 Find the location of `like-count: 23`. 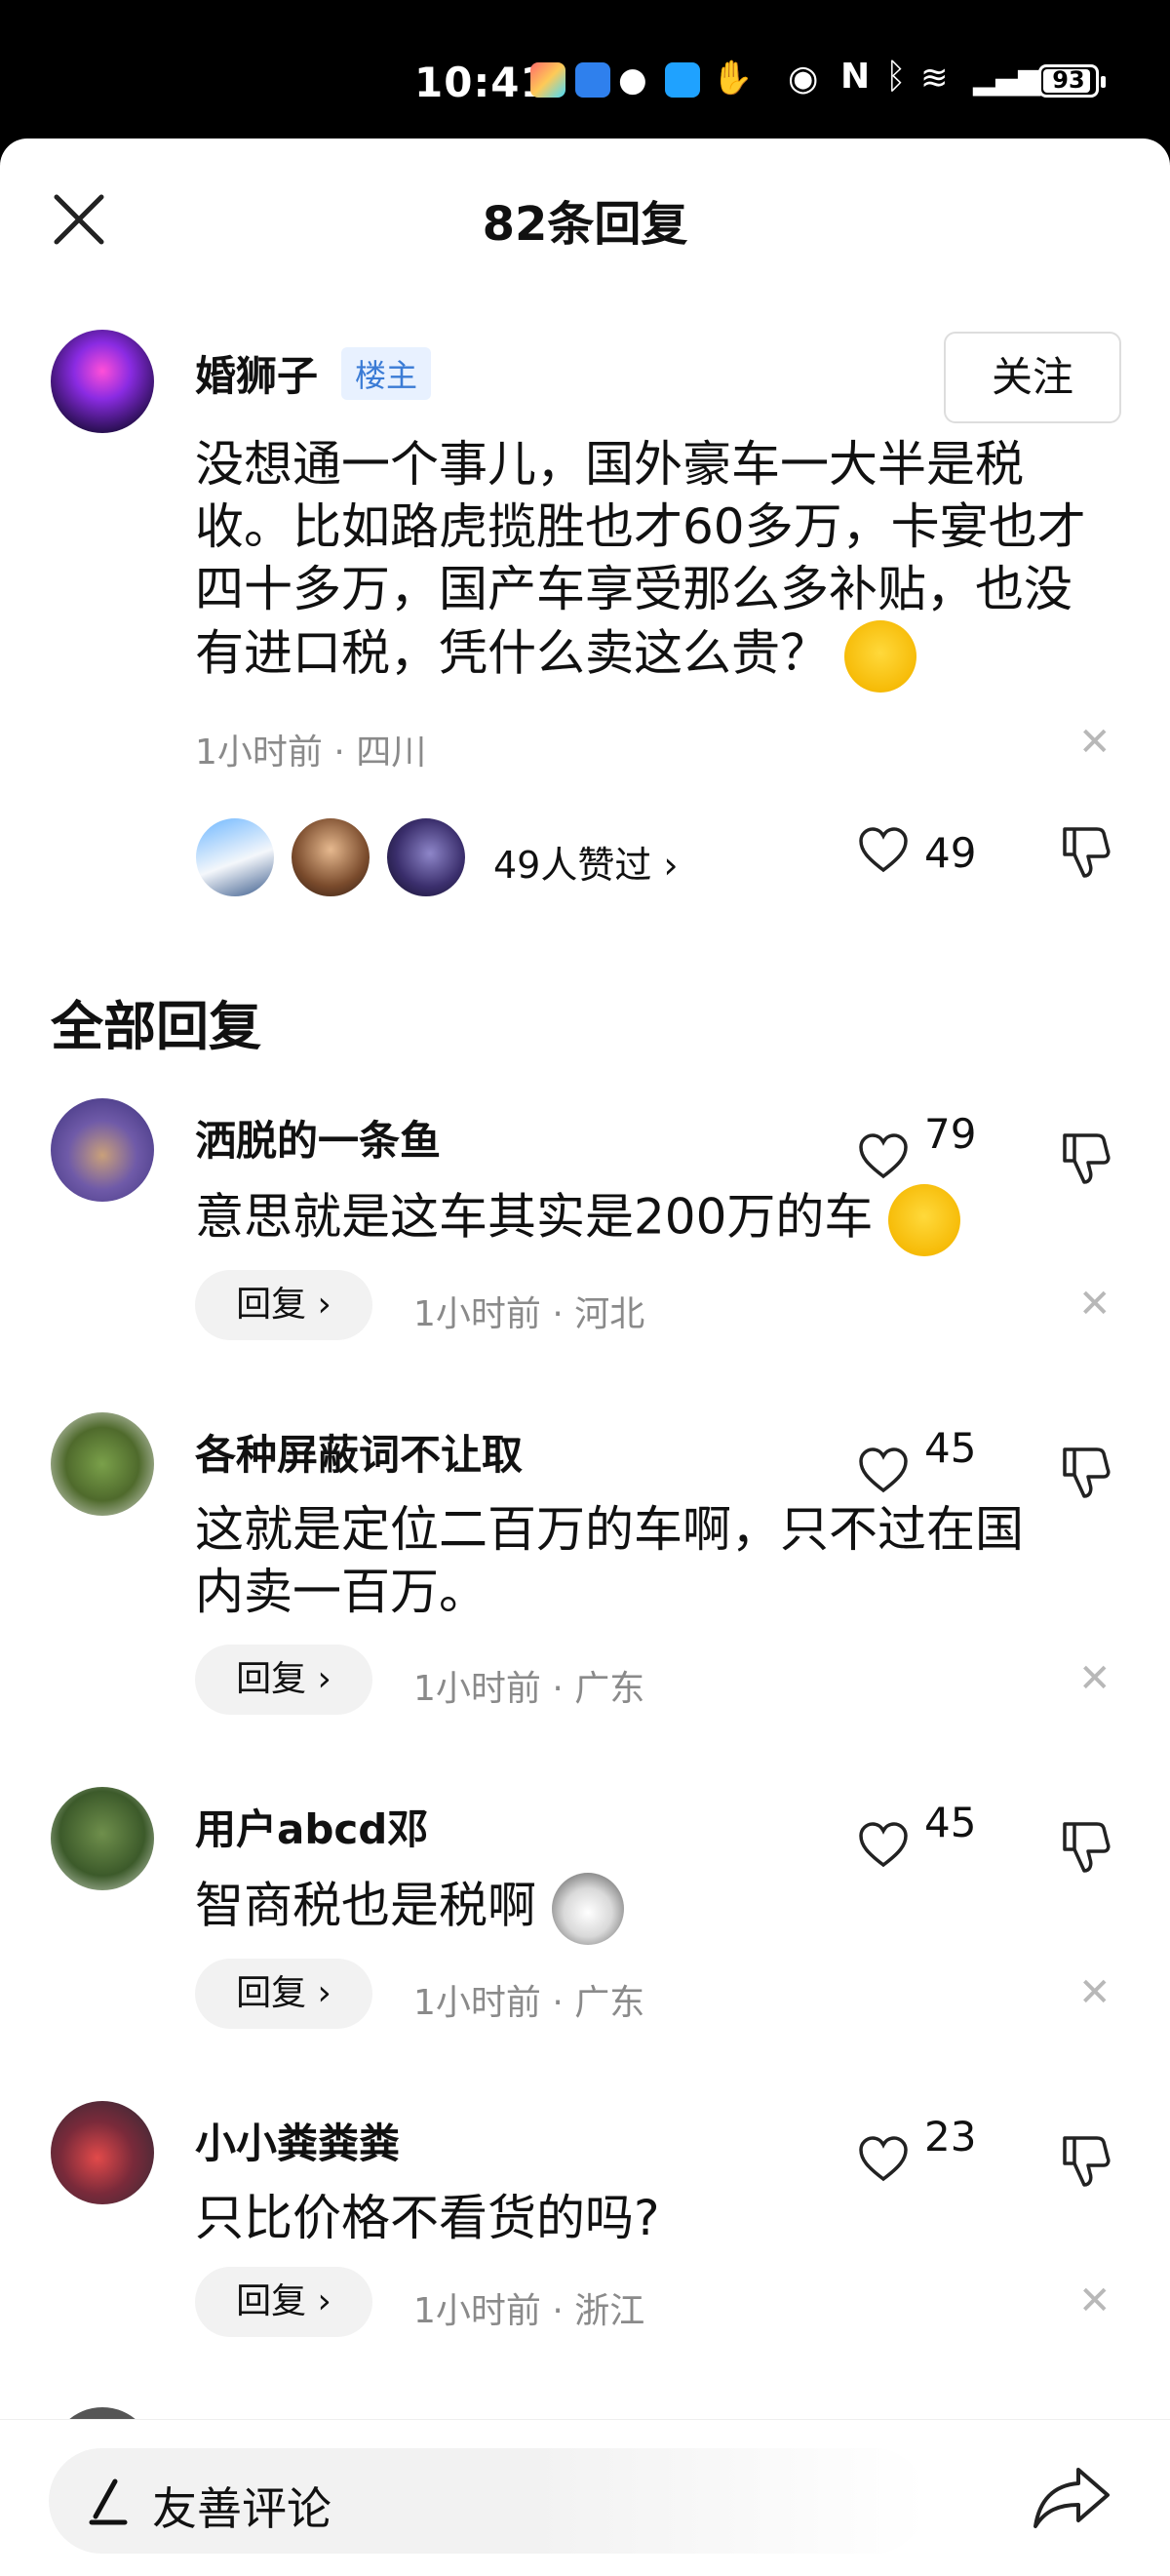

like-count: 23 is located at coordinates (950, 2136).